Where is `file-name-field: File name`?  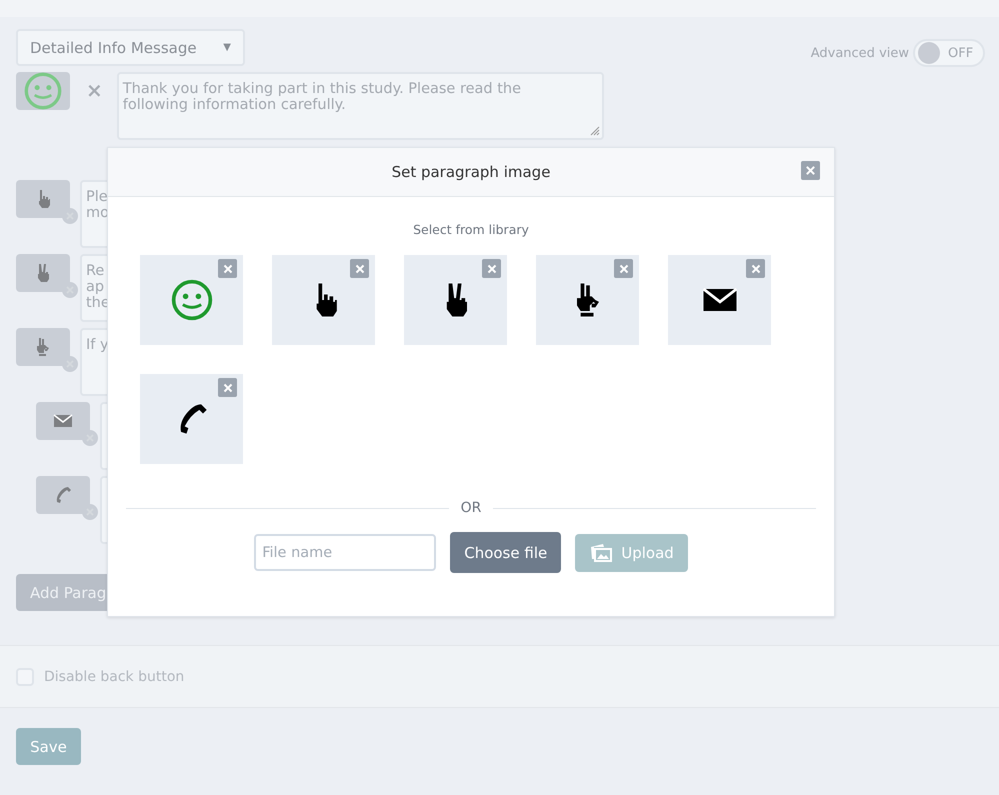
file-name-field: File name is located at coordinates (345, 552).